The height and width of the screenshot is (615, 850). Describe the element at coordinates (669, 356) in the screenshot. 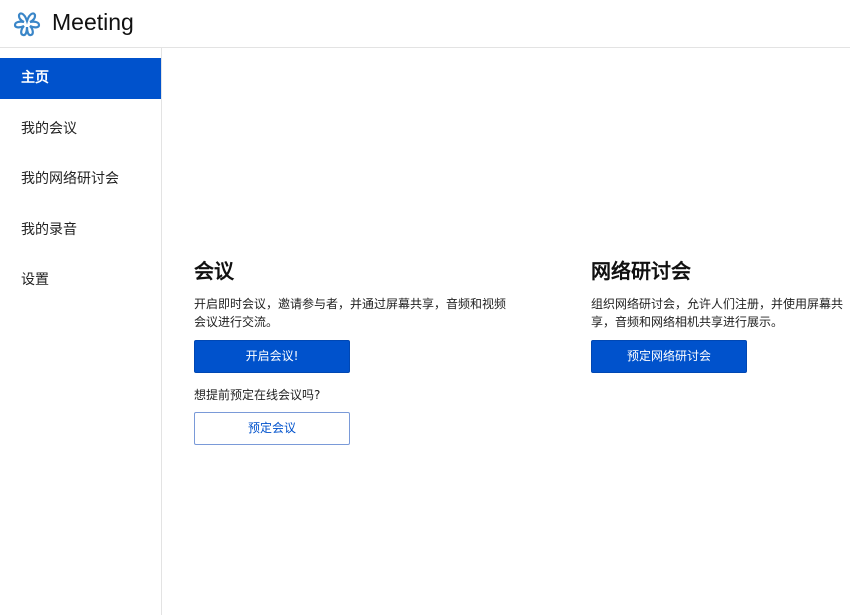

I see `schedule-webinar-button: 预定网络研讨会` at that location.